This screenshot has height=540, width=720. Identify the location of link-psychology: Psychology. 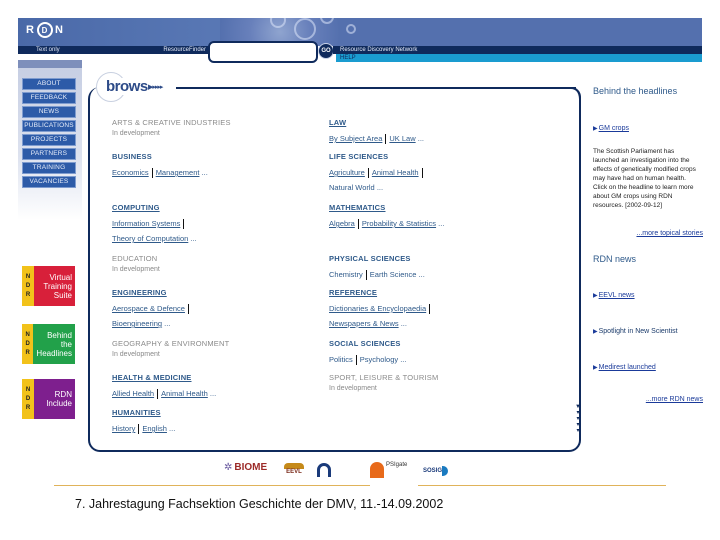
(379, 359).